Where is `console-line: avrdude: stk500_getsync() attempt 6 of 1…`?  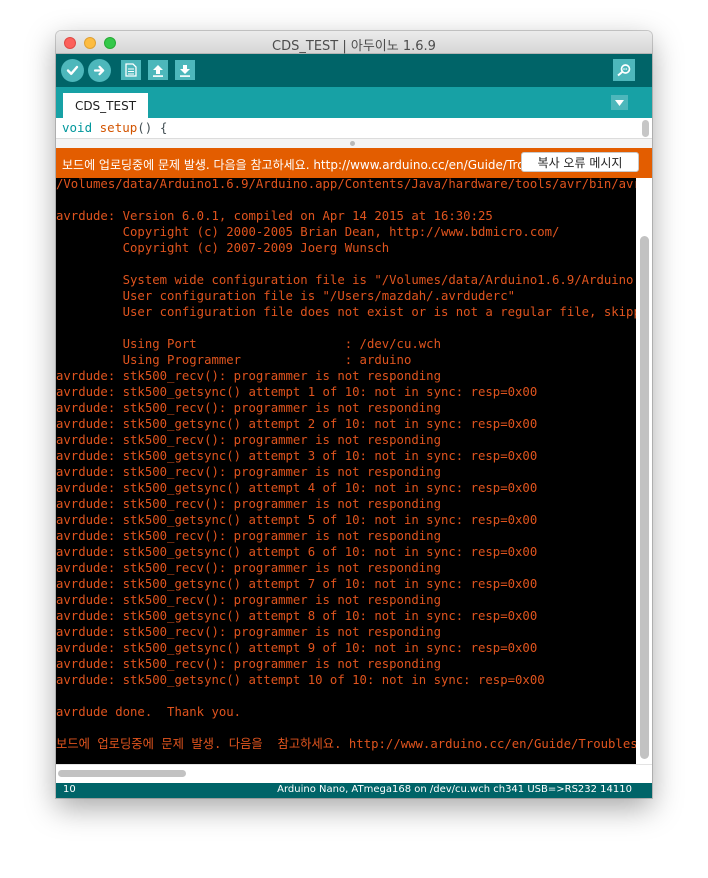
console-line: avrdude: stk500_getsync() attempt 6 of 1… is located at coordinates (297, 552).